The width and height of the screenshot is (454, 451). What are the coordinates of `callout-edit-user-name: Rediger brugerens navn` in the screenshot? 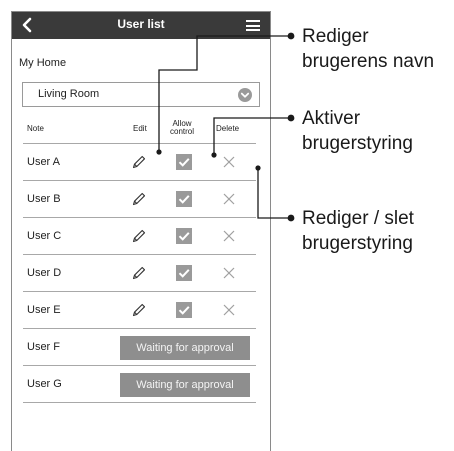 It's located at (368, 49).